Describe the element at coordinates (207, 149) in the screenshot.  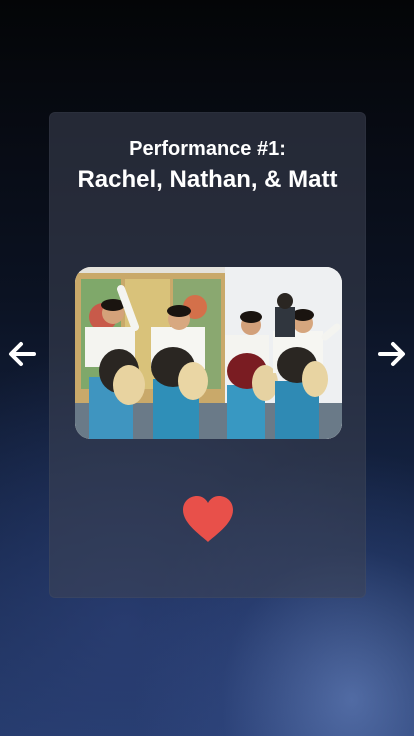
I see `performance-number: Performance #1:` at that location.